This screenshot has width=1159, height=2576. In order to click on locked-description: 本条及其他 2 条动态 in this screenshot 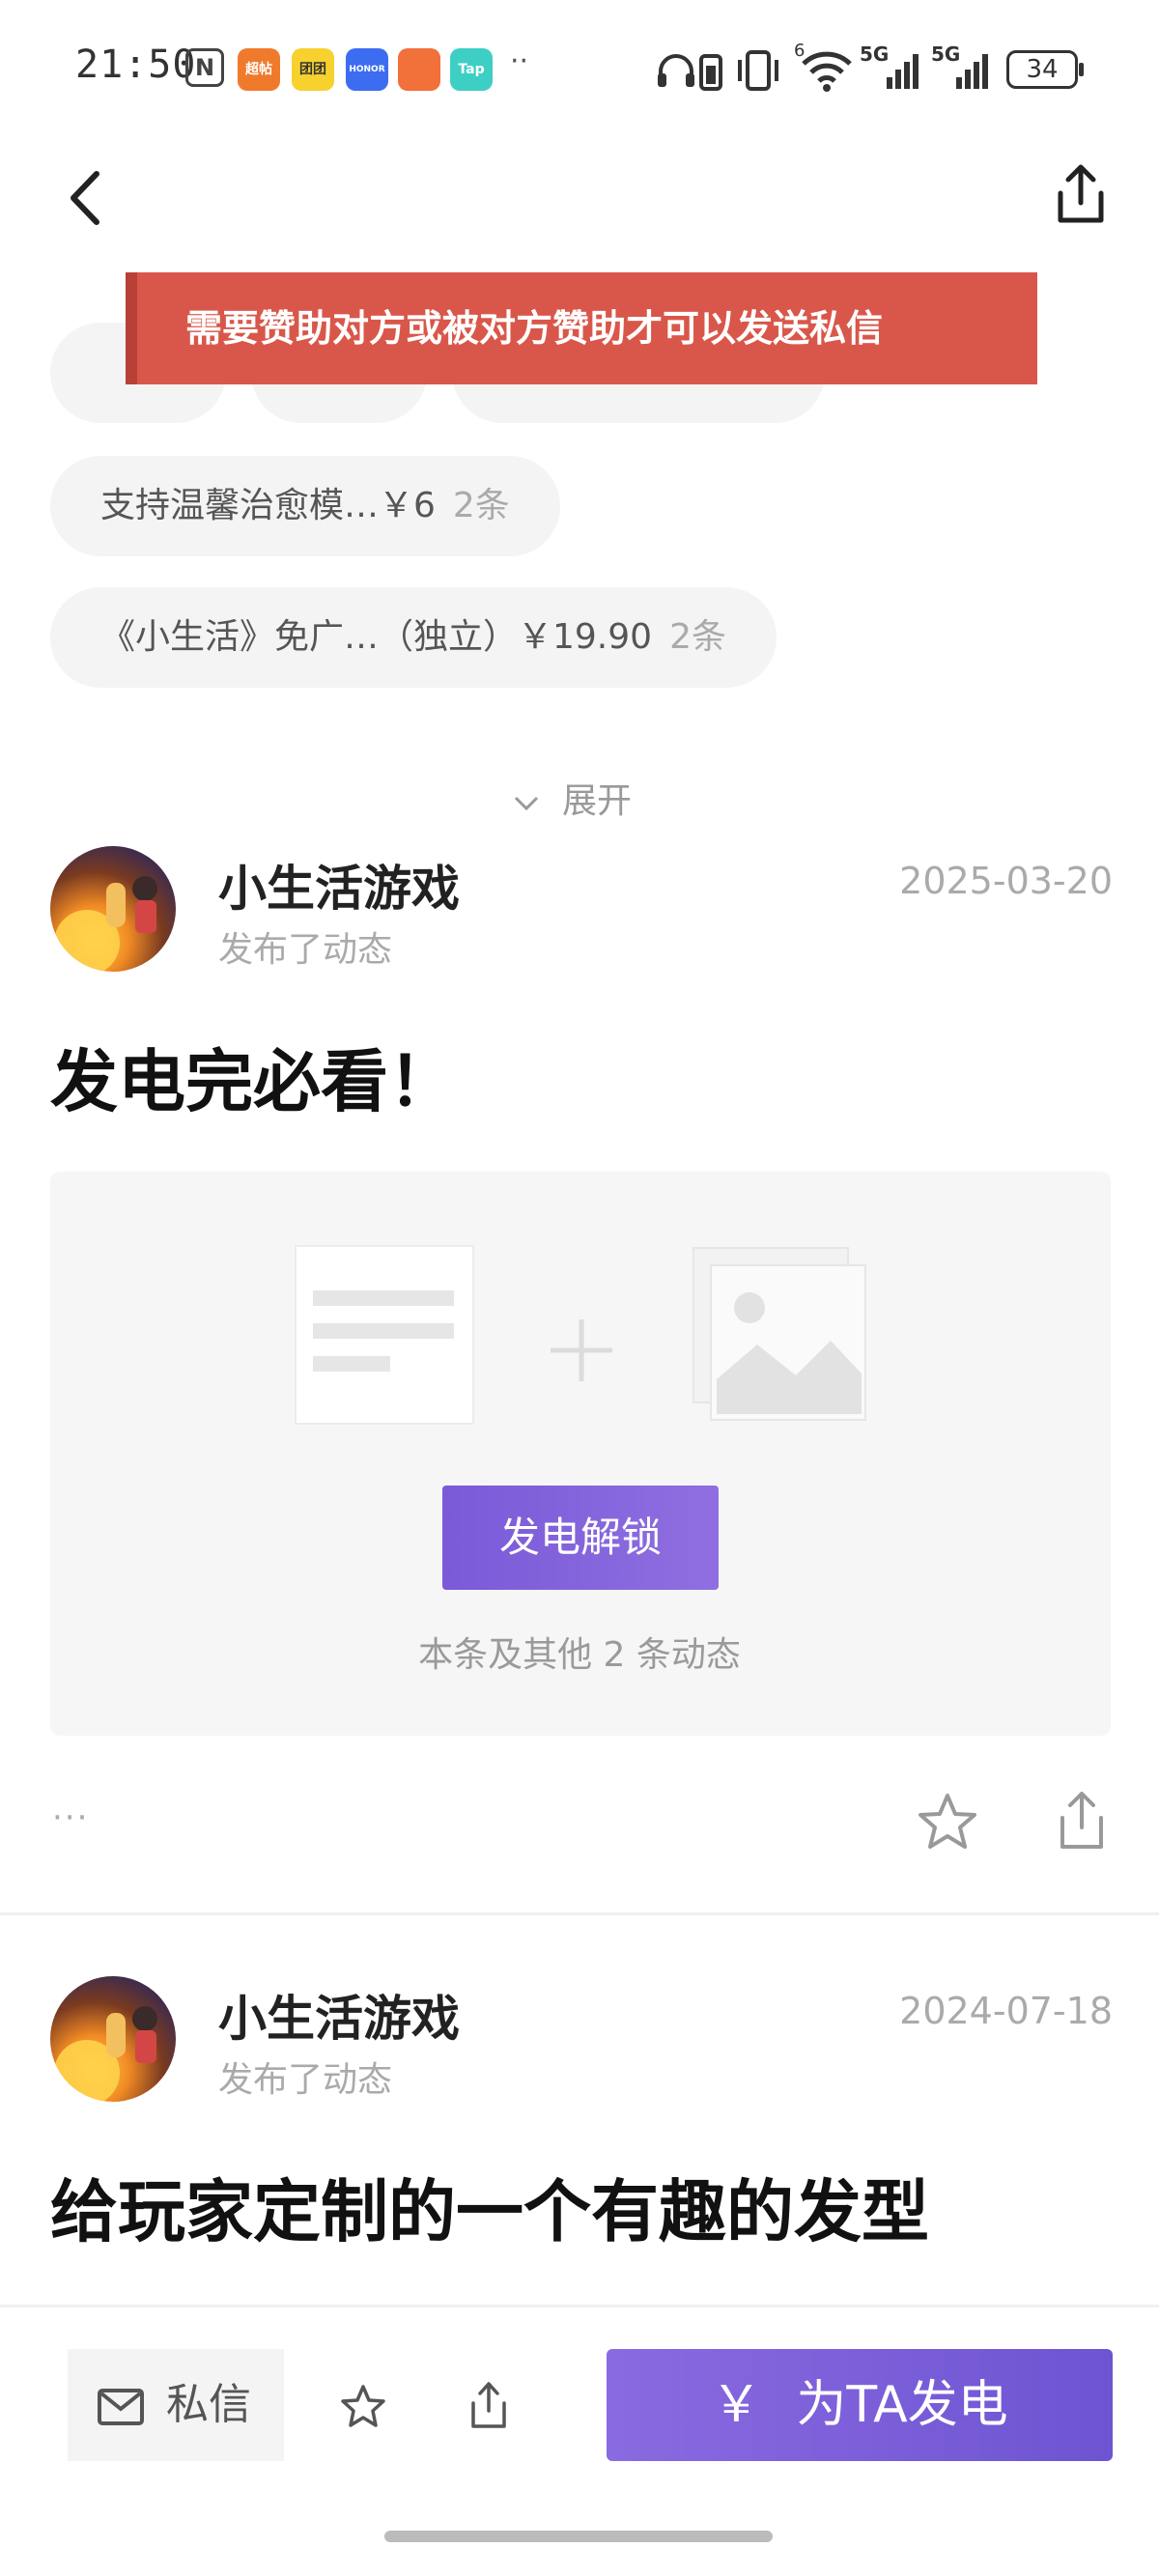, I will do `click(579, 1655)`.